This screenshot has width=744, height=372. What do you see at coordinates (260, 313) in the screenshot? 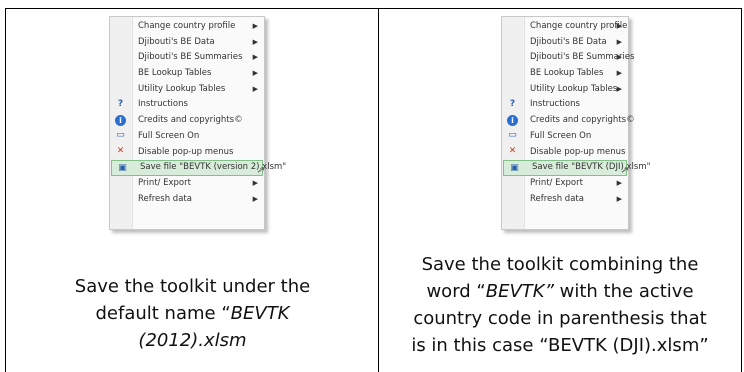
I see `caption-italic: BEVTK` at bounding box center [260, 313].